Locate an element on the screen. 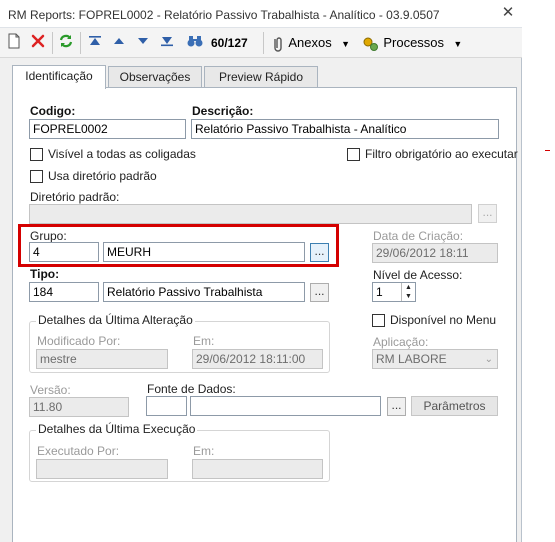 Image resolution: width=555 pixels, height=542 pixels. grupo-code-field: 4 is located at coordinates (64, 252).